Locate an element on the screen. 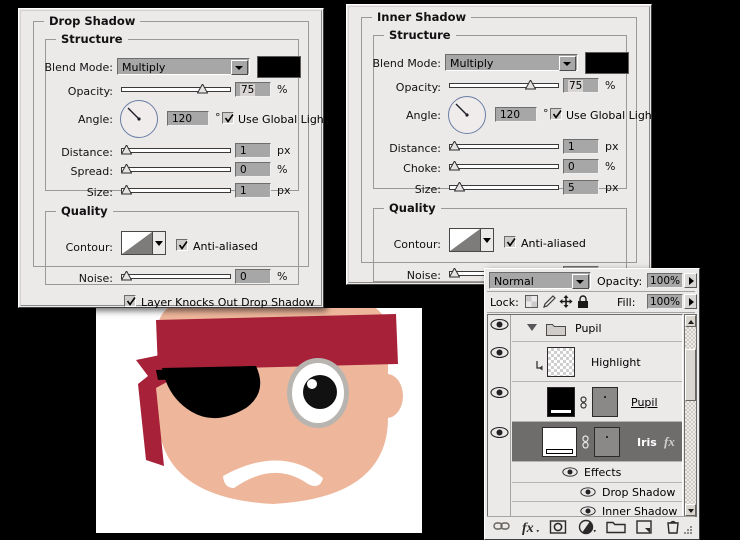 Image resolution: width=740 pixels, height=540 pixels. choke-input: 0 is located at coordinates (581, 166).